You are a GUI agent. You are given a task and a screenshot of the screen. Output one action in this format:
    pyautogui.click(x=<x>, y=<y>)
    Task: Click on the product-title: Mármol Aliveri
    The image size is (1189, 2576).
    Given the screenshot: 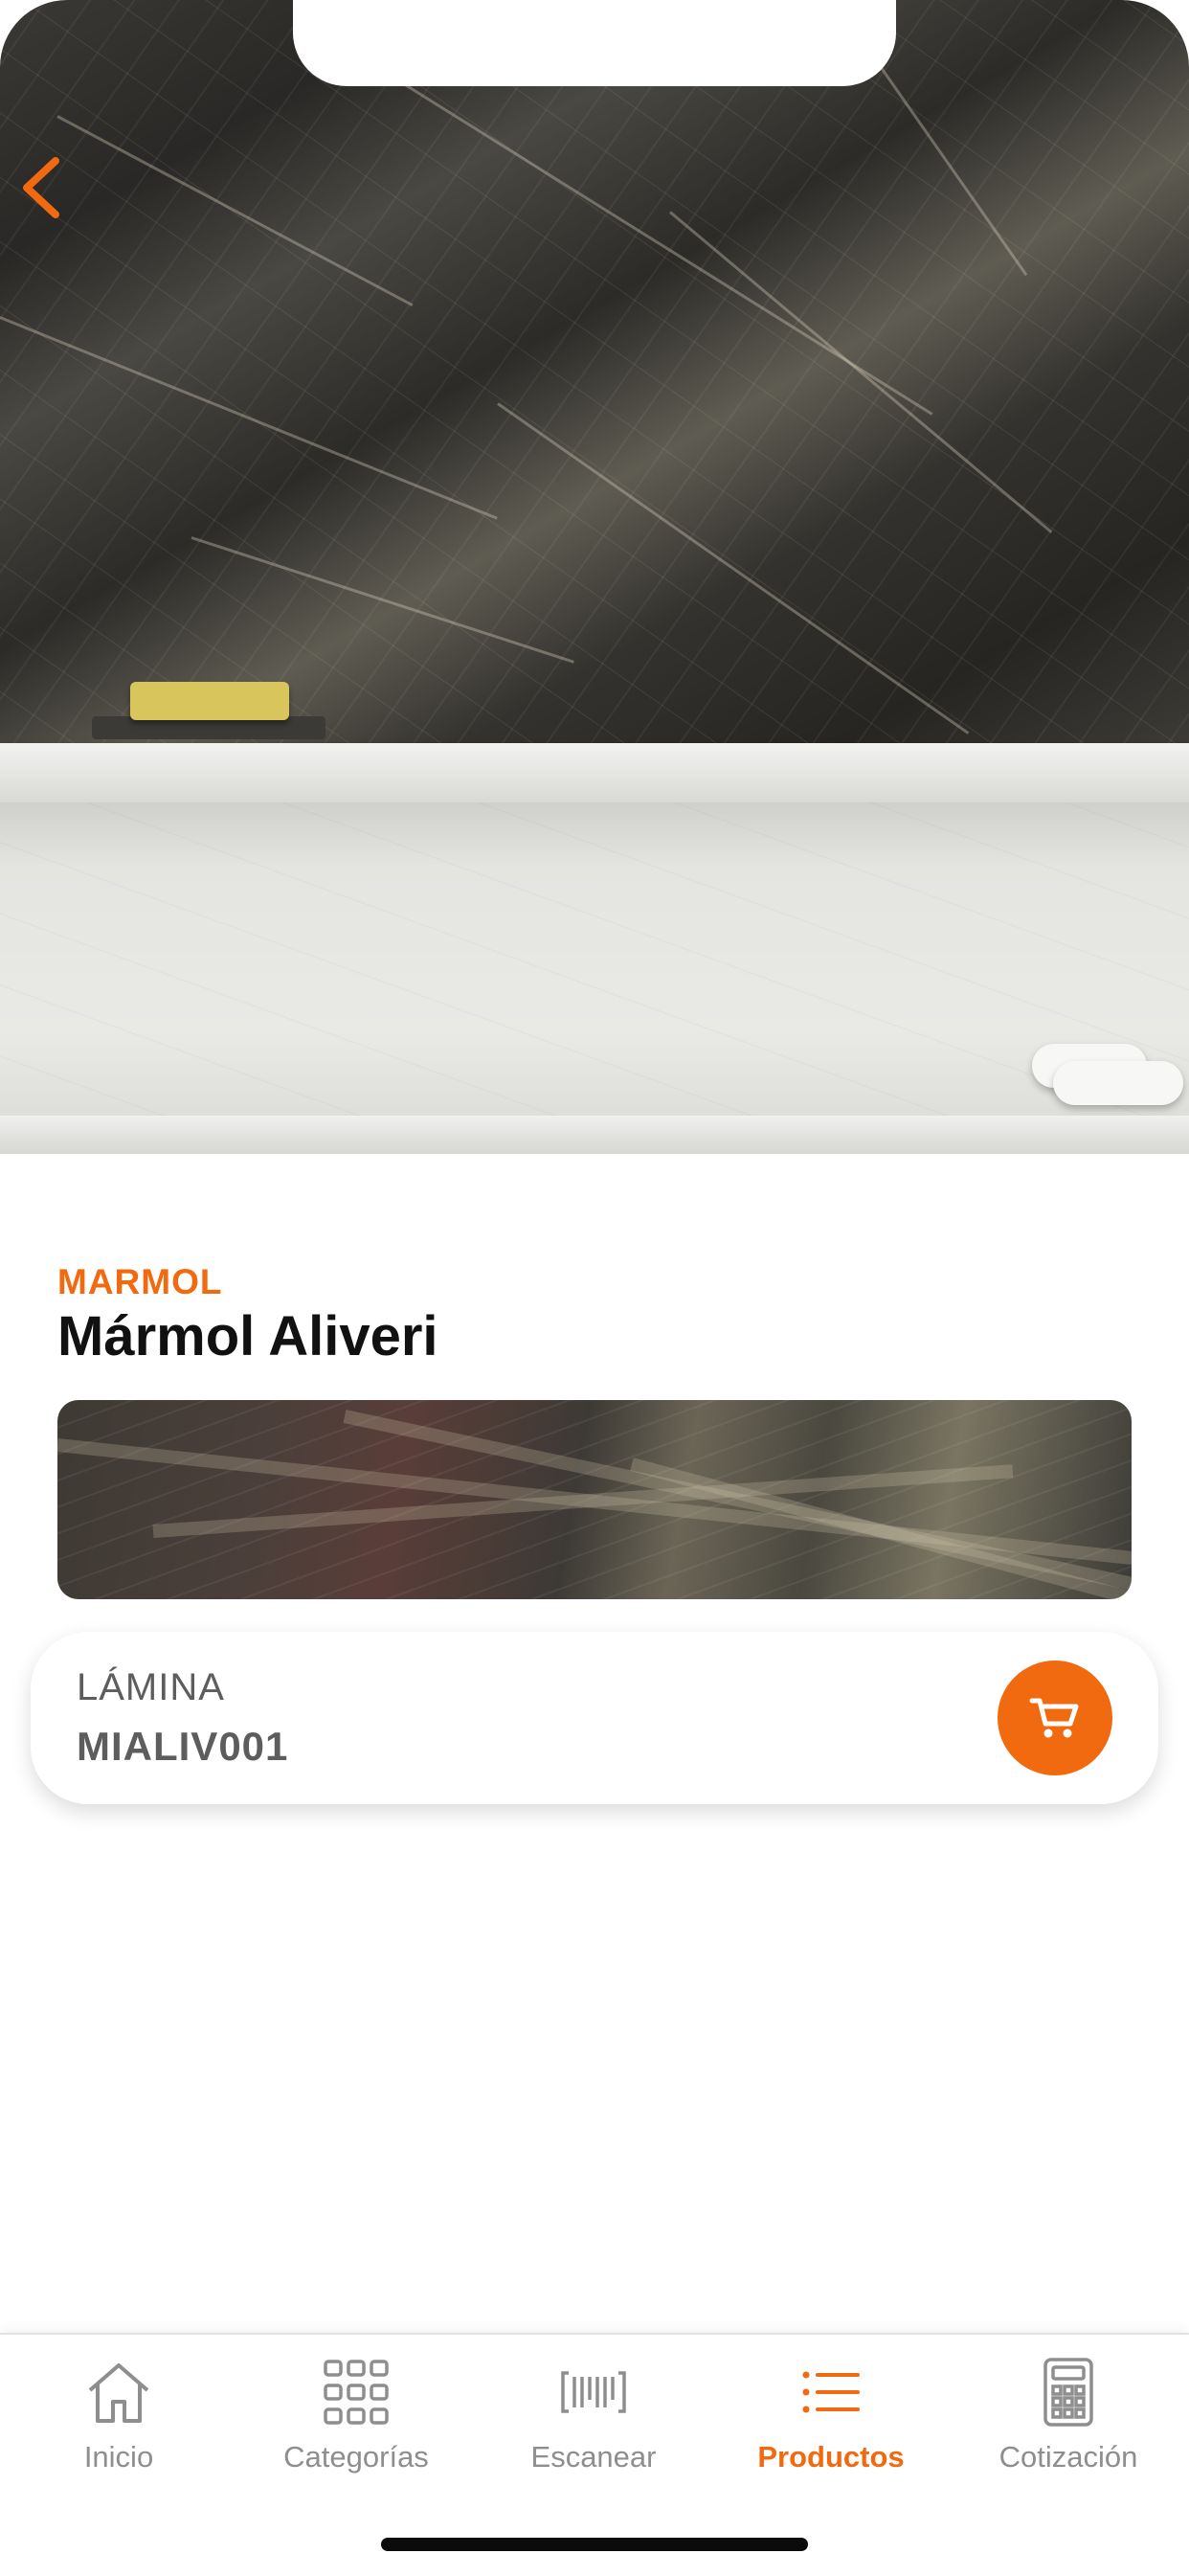 What is the action you would take?
    pyautogui.click(x=247, y=1336)
    